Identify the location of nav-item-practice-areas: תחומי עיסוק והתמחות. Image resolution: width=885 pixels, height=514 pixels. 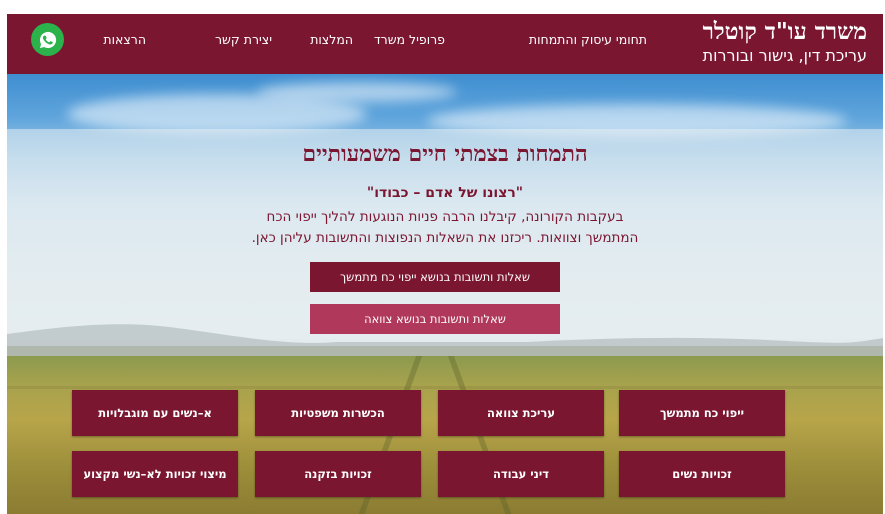
(588, 43).